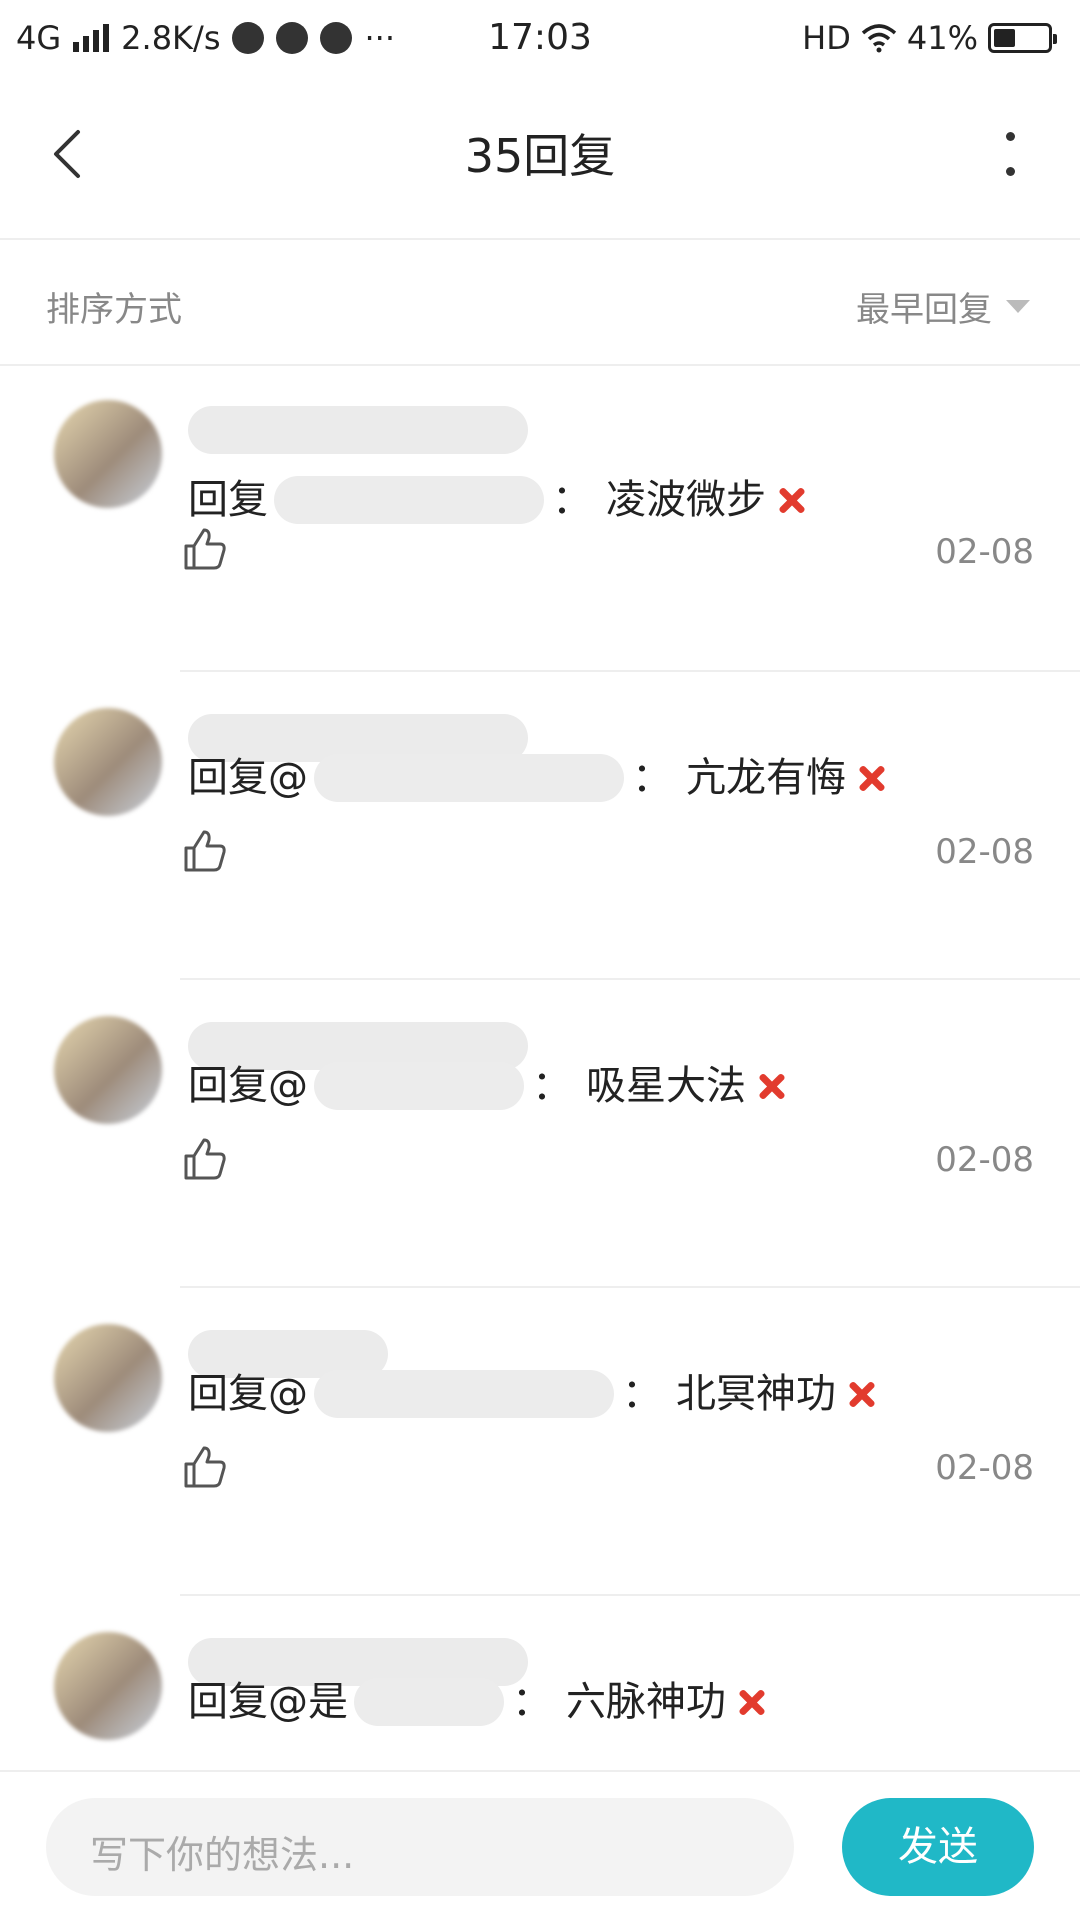 This screenshot has width=1080, height=1922. I want to click on reply-prefix: 回复@是, so click(268, 1702).